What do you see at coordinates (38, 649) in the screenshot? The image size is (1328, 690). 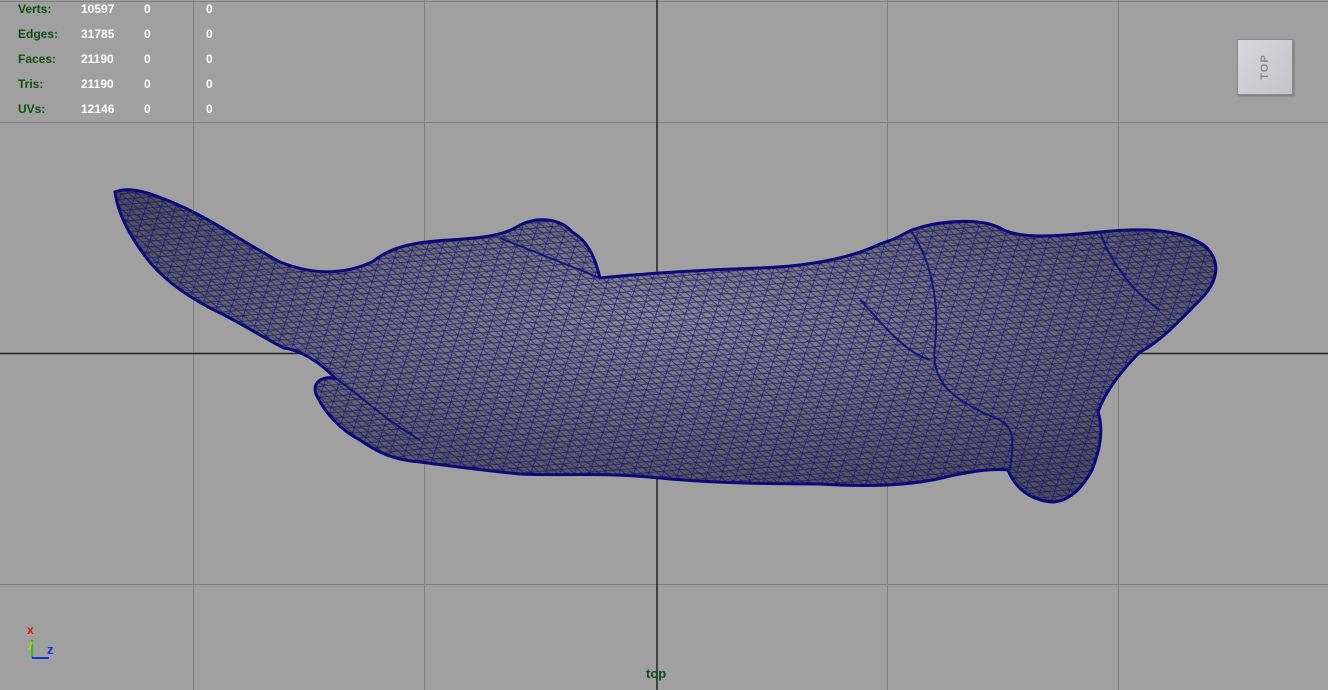 I see `axis-gizmo-lines` at bounding box center [38, 649].